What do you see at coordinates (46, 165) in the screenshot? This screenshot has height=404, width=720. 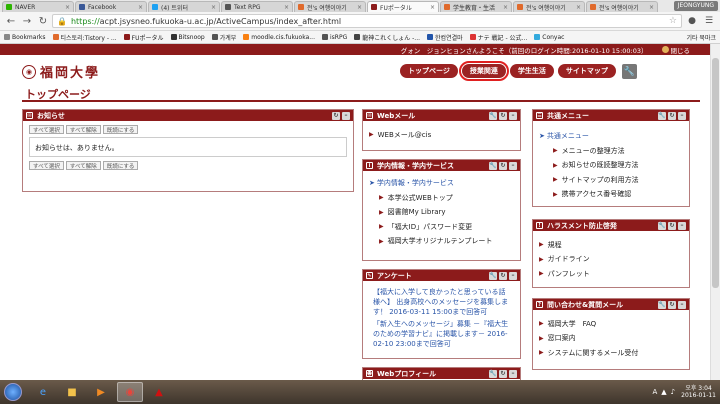 I see `select-all-button-bottom: すべて選択` at bounding box center [46, 165].